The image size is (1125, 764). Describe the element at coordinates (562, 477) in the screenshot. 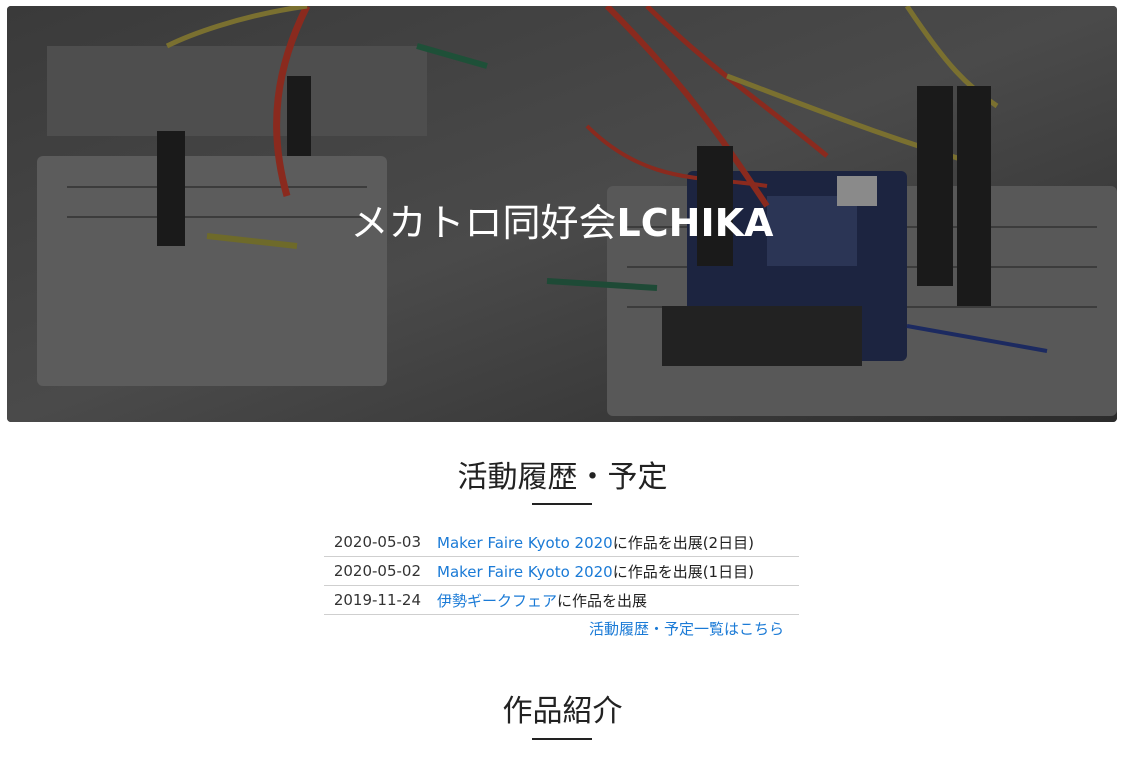

I see `activity-heading: 活動履歴・予定` at that location.